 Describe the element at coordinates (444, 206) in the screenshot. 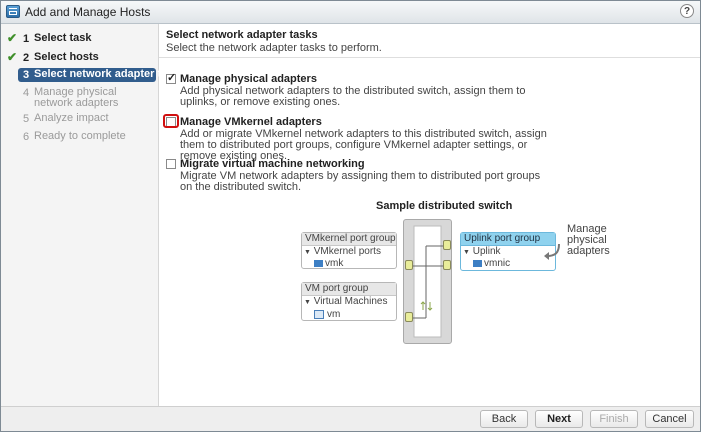

I see `diagram-title: Sample distributed switch` at that location.